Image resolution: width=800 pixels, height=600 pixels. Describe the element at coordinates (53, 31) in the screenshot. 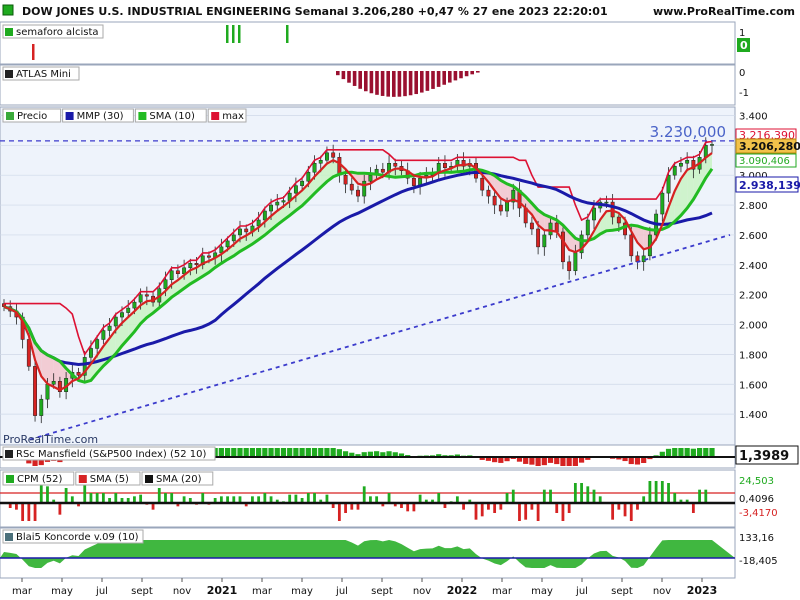

I see `semaforo-label: semaforo alcista` at that location.